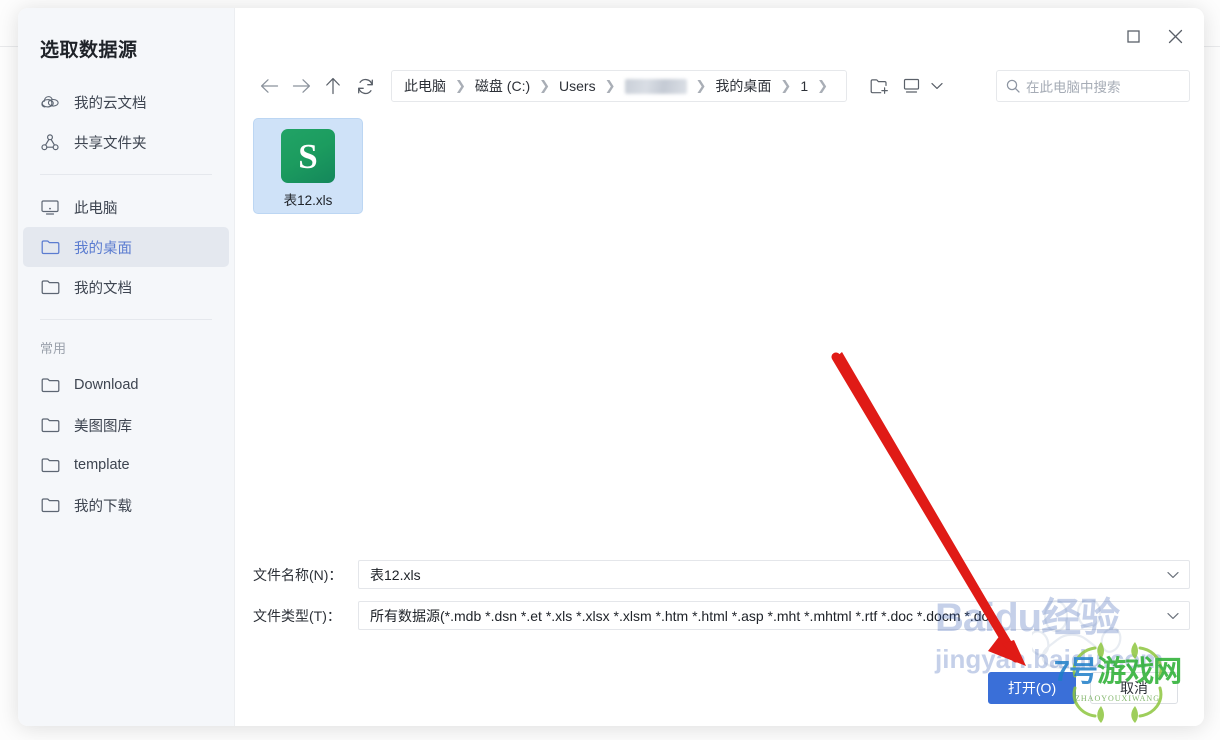 Image resolution: width=1220 pixels, height=740 pixels. I want to click on new-folder-icon, so click(879, 86).